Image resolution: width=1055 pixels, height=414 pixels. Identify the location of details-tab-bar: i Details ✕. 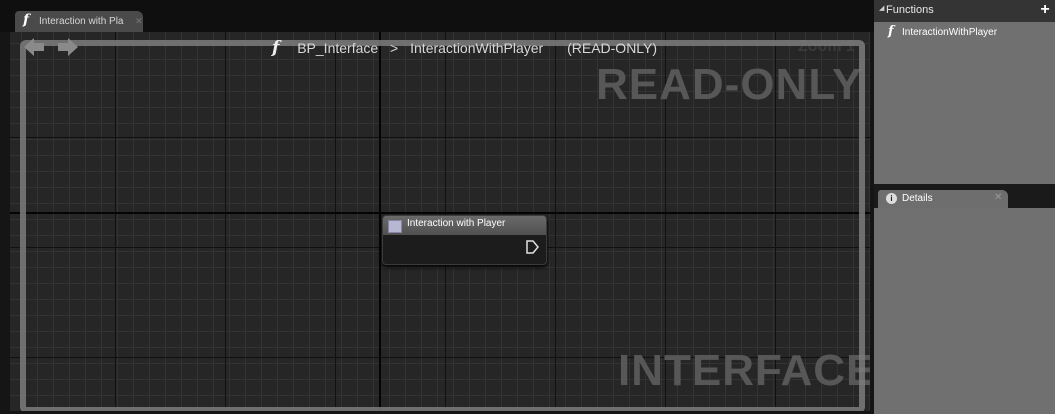
(964, 199).